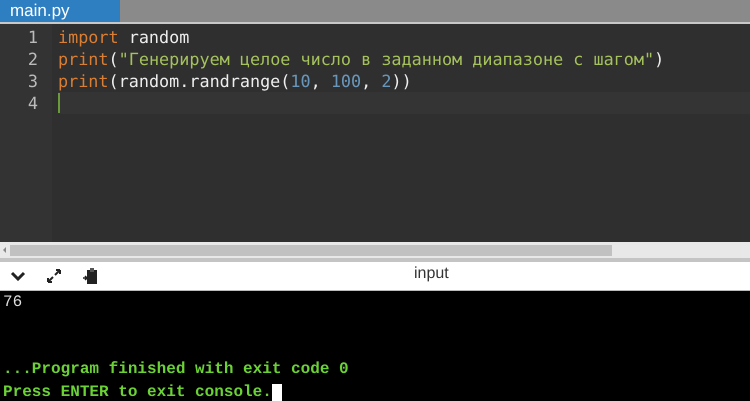 The height and width of the screenshot is (401, 750). What do you see at coordinates (113, 59) in the screenshot?
I see `code-token: (` at bounding box center [113, 59].